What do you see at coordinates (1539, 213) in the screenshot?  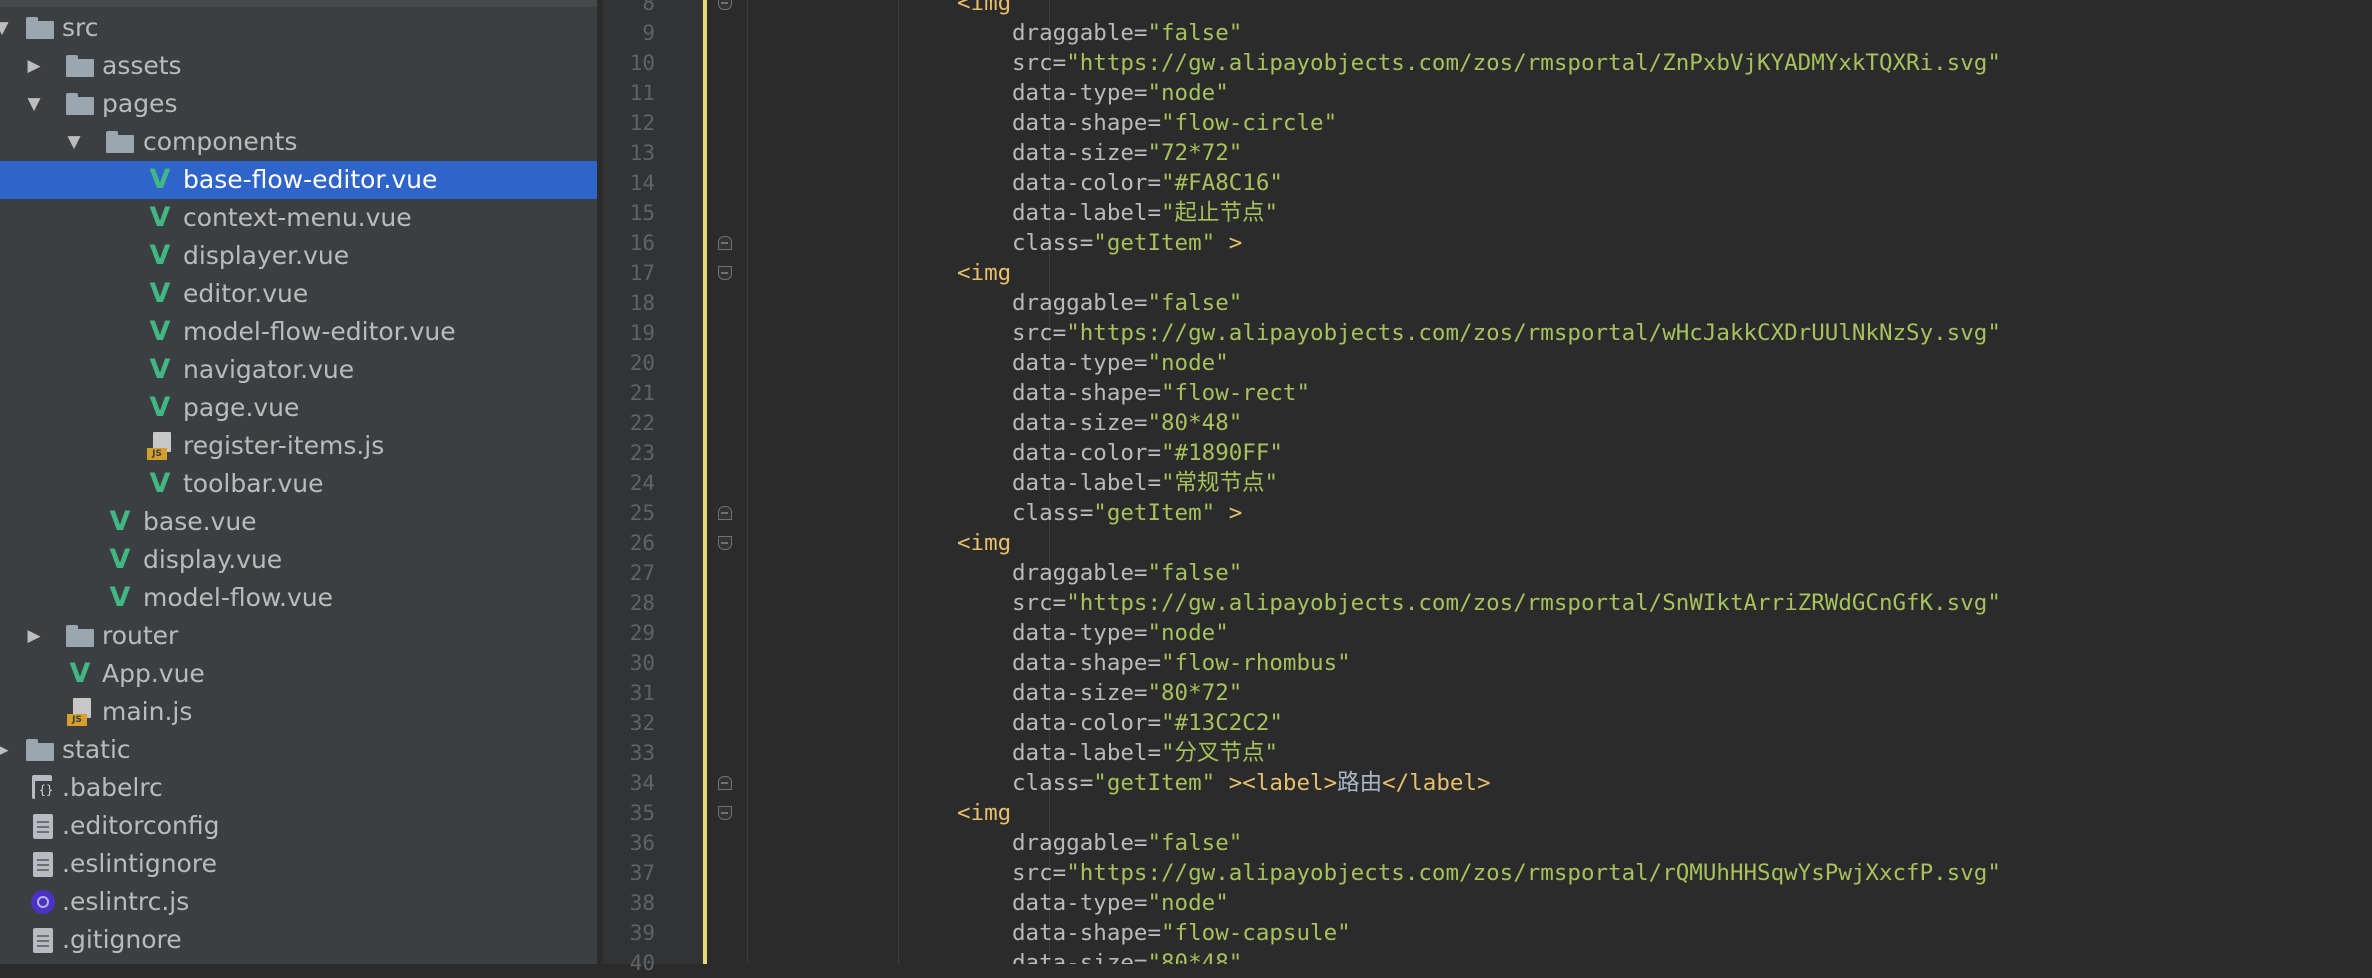 I see `code-line: data-label="起止节点"` at bounding box center [1539, 213].